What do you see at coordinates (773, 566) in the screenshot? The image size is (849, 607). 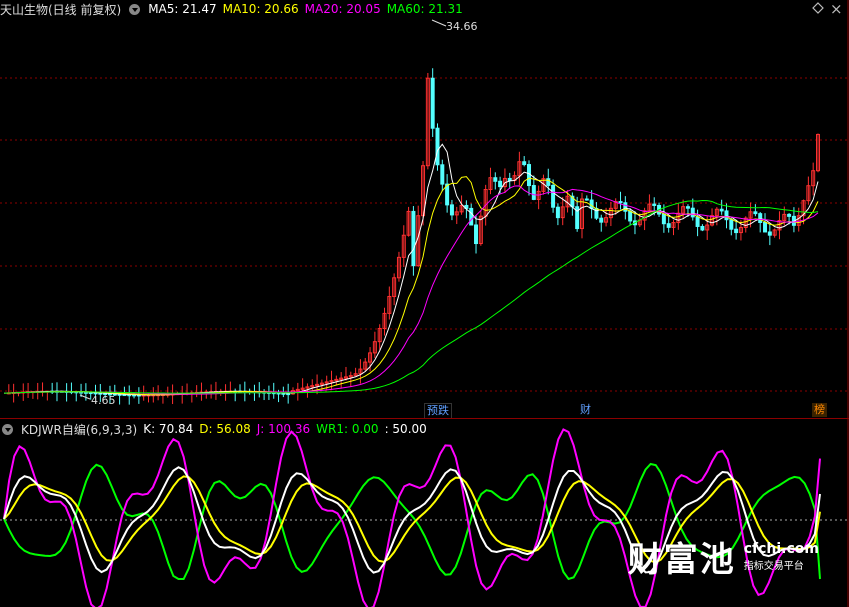 I see `watermark-subtitle: 指标交易平台` at bounding box center [773, 566].